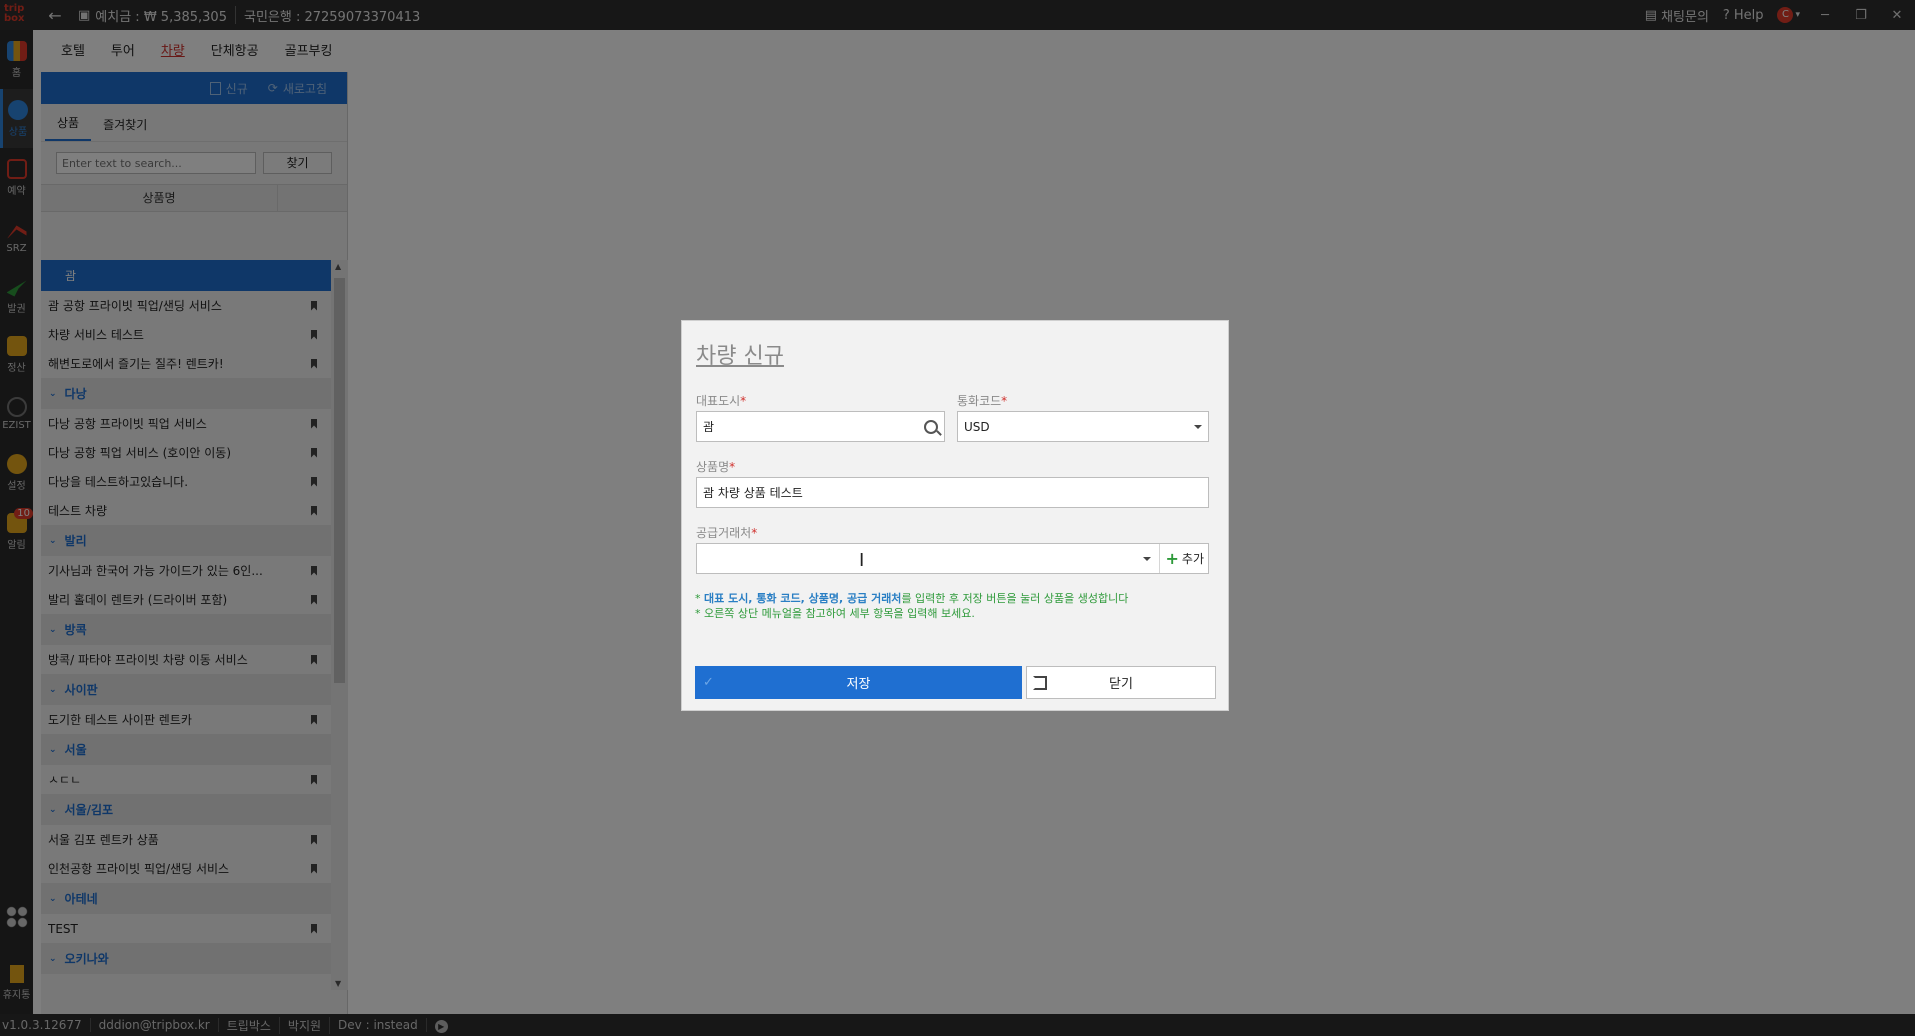 The height and width of the screenshot is (1036, 1915). What do you see at coordinates (803, 598) in the screenshot?
I see `hint-bold: 대표 도시, 통화 코드, 상품명, 공급 거래처` at bounding box center [803, 598].